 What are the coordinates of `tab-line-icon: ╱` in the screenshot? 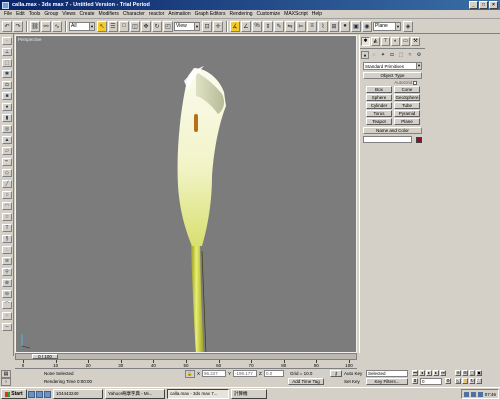 It's located at (7, 184).